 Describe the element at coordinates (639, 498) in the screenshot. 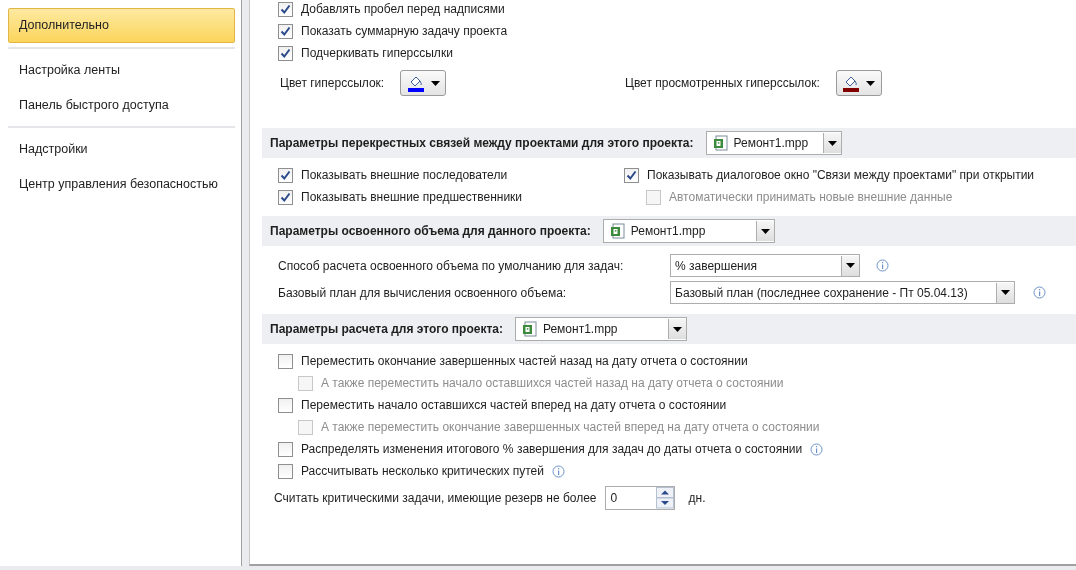

I see `number-field: 0` at that location.